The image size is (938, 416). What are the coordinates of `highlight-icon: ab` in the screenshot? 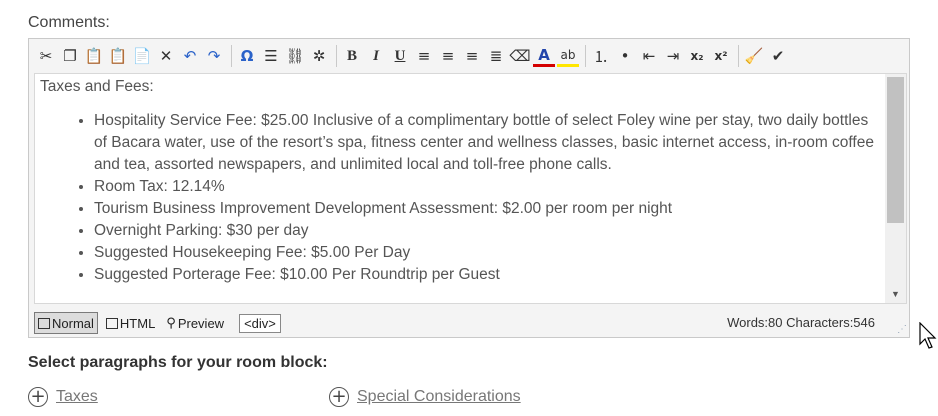 It's located at (568, 56).